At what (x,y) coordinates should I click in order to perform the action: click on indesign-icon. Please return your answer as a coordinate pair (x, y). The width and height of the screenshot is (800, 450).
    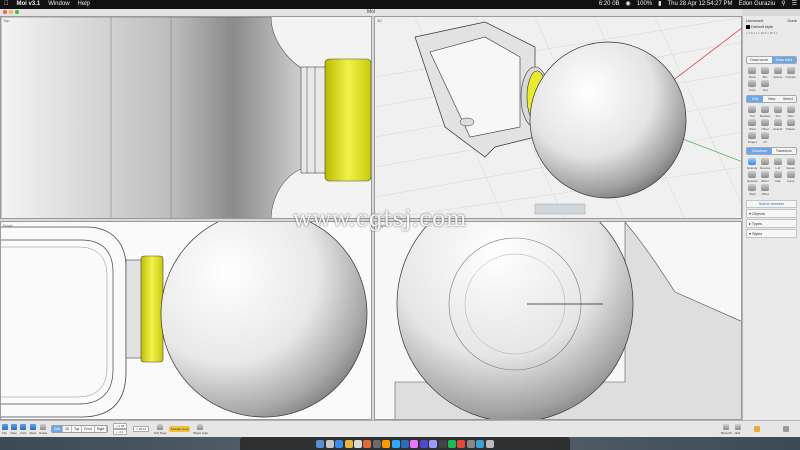
    Looking at the image, I should click on (414, 443).